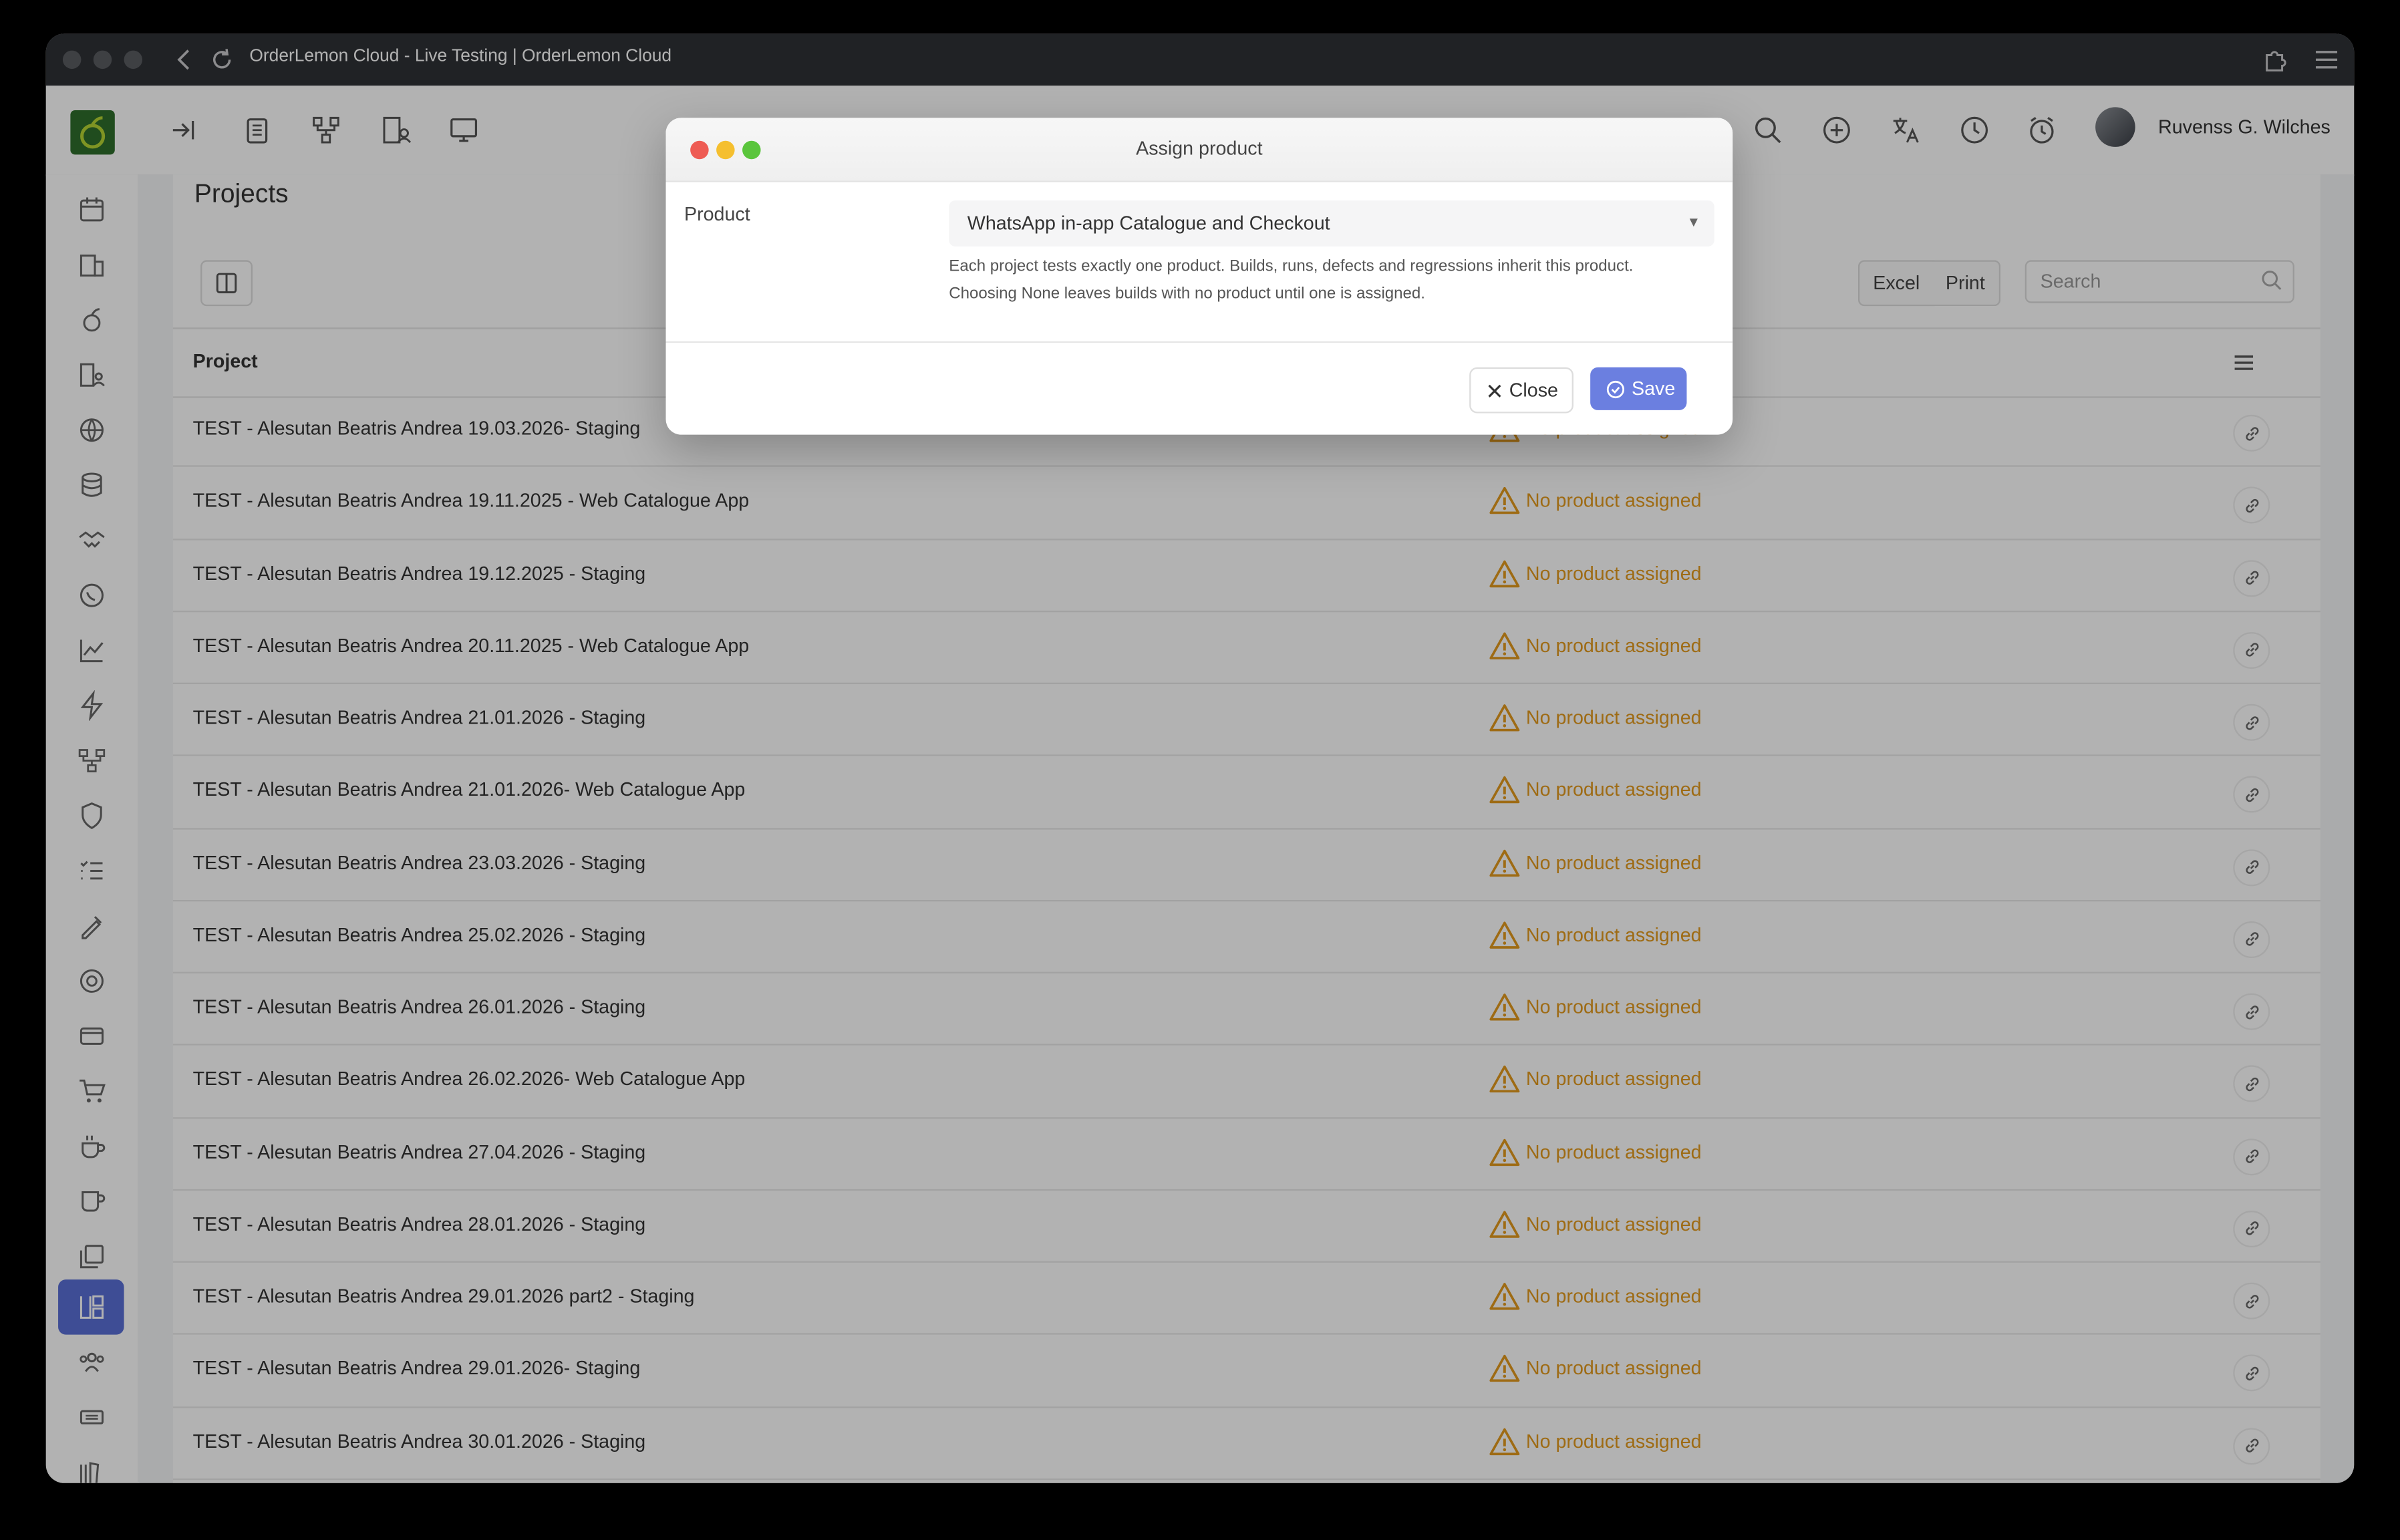 The width and height of the screenshot is (2400, 1540). I want to click on product-select-value: WhatsApp in-app Catalogue and Checkout, so click(1148, 223).